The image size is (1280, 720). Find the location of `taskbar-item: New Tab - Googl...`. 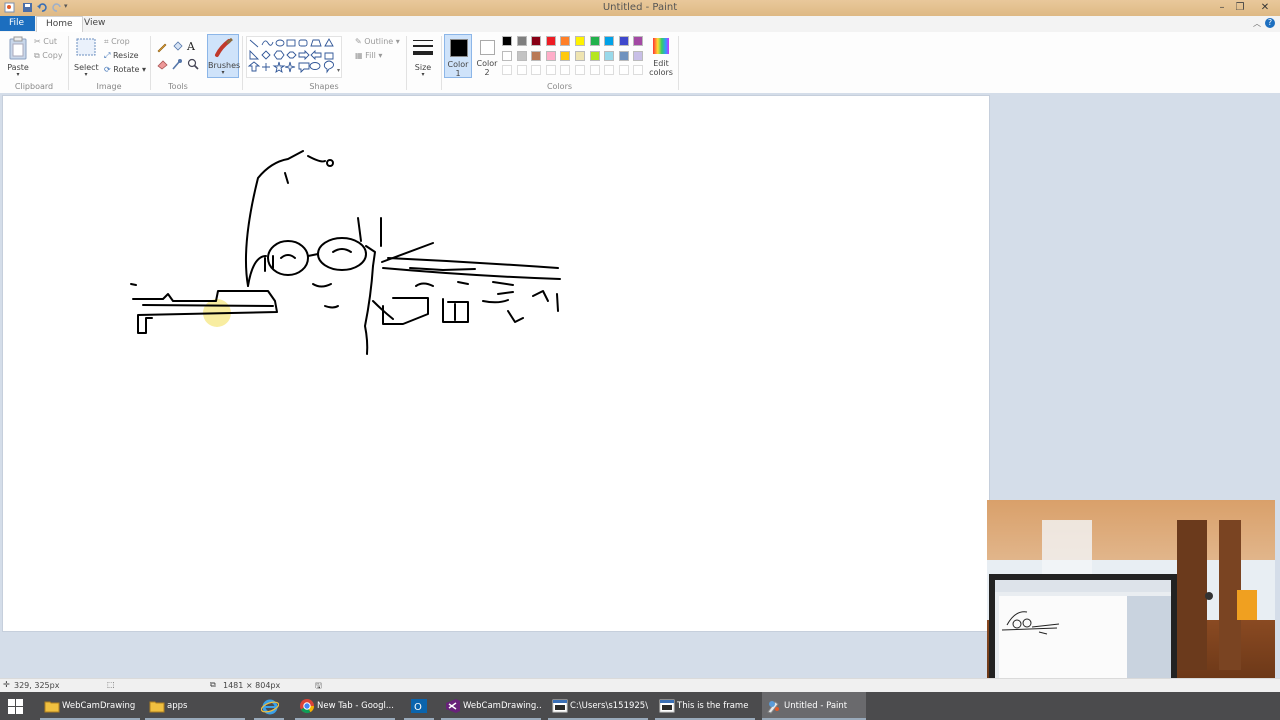

taskbar-item: New Tab - Googl... is located at coordinates (345, 706).